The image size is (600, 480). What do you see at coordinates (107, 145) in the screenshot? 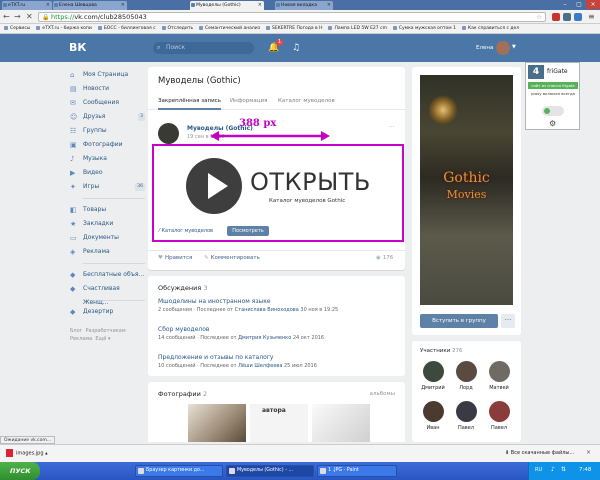
I see `sidebar-item: ▣ Фотографии` at bounding box center [107, 145].